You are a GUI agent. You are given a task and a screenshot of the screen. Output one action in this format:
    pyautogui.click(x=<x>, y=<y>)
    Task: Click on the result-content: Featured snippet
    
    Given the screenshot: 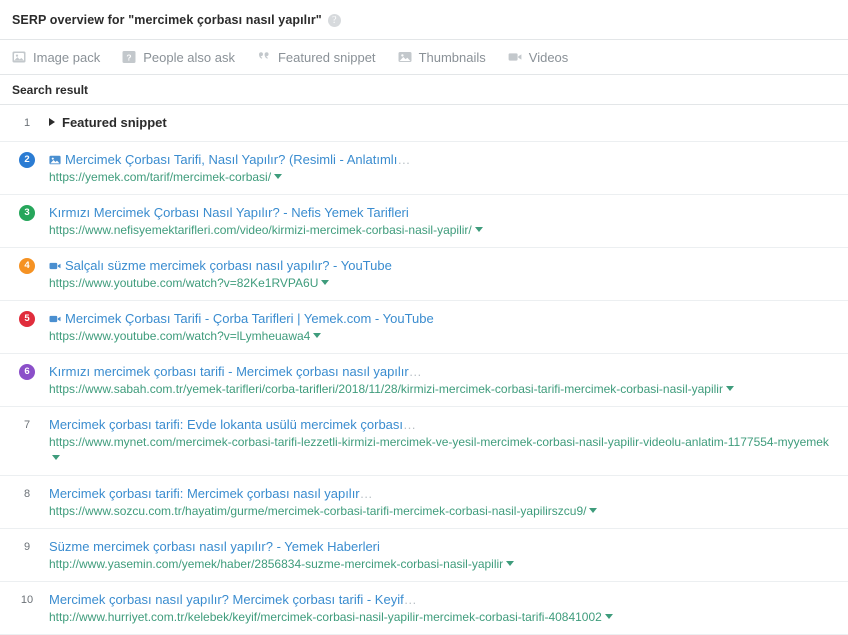 What is the action you would take?
    pyautogui.click(x=439, y=123)
    